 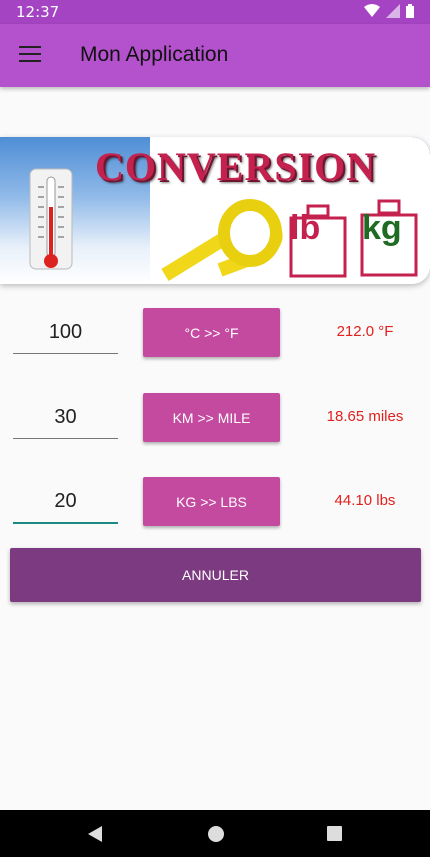 What do you see at coordinates (95, 834) in the screenshot?
I see `back-icon` at bounding box center [95, 834].